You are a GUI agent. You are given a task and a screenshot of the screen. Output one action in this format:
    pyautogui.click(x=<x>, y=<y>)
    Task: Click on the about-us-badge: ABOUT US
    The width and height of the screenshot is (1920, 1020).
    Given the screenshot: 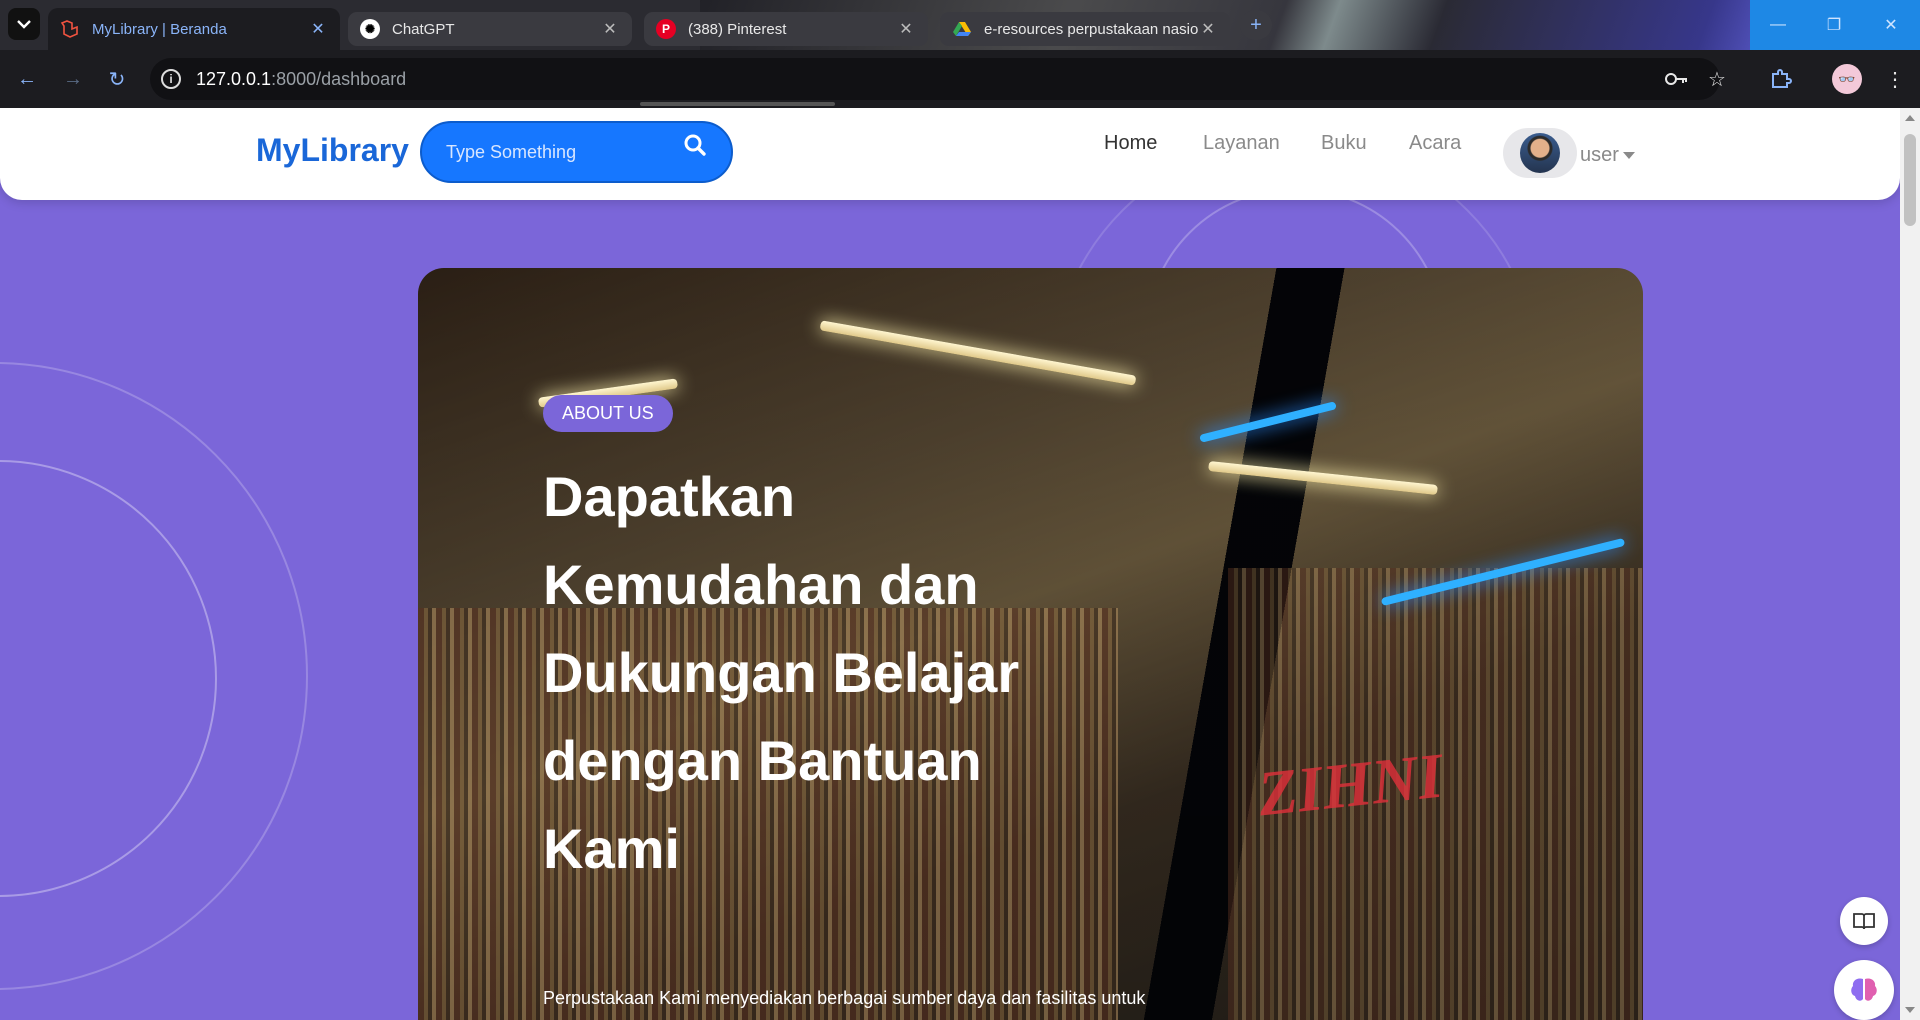 What is the action you would take?
    pyautogui.click(x=608, y=413)
    